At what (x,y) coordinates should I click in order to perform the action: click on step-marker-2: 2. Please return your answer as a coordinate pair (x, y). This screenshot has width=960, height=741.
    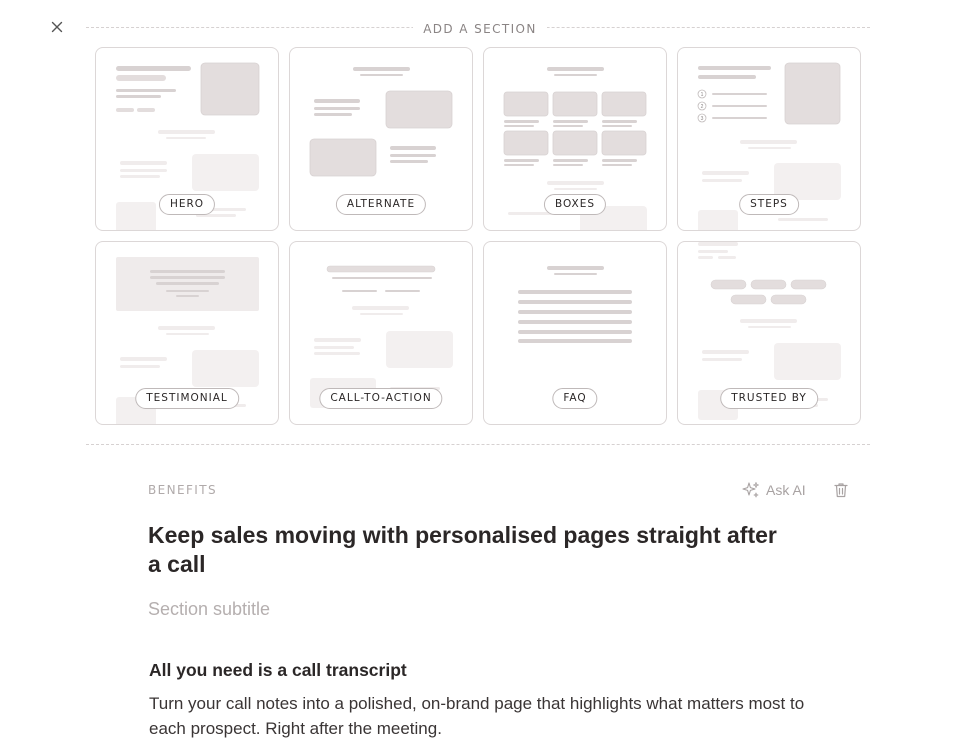
    Looking at the image, I should click on (702, 106).